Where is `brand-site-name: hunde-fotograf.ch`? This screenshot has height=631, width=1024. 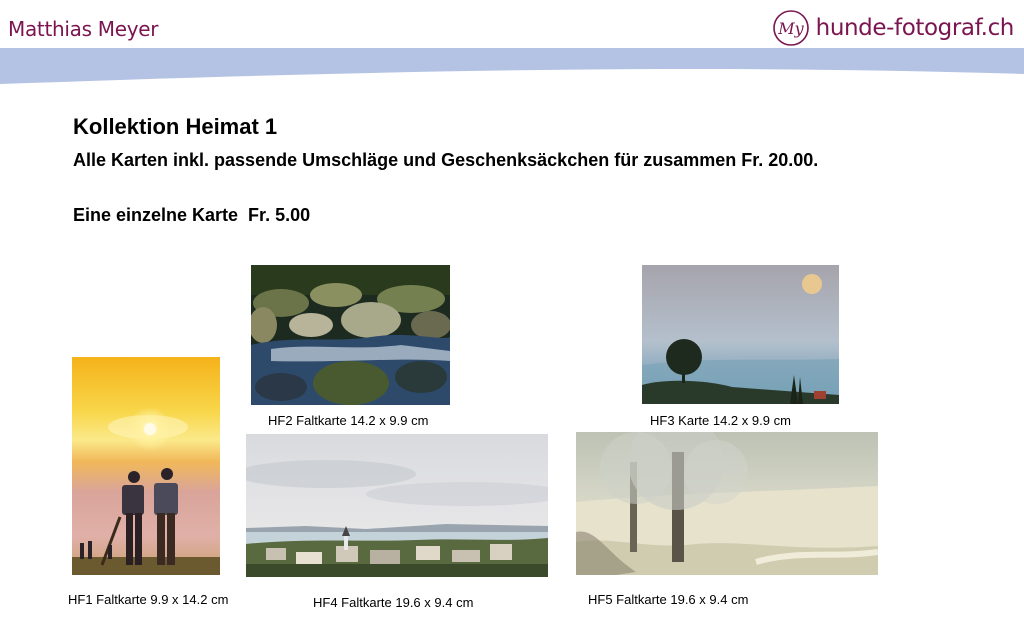
brand-site-name: hunde-fotograf.ch is located at coordinates (915, 28).